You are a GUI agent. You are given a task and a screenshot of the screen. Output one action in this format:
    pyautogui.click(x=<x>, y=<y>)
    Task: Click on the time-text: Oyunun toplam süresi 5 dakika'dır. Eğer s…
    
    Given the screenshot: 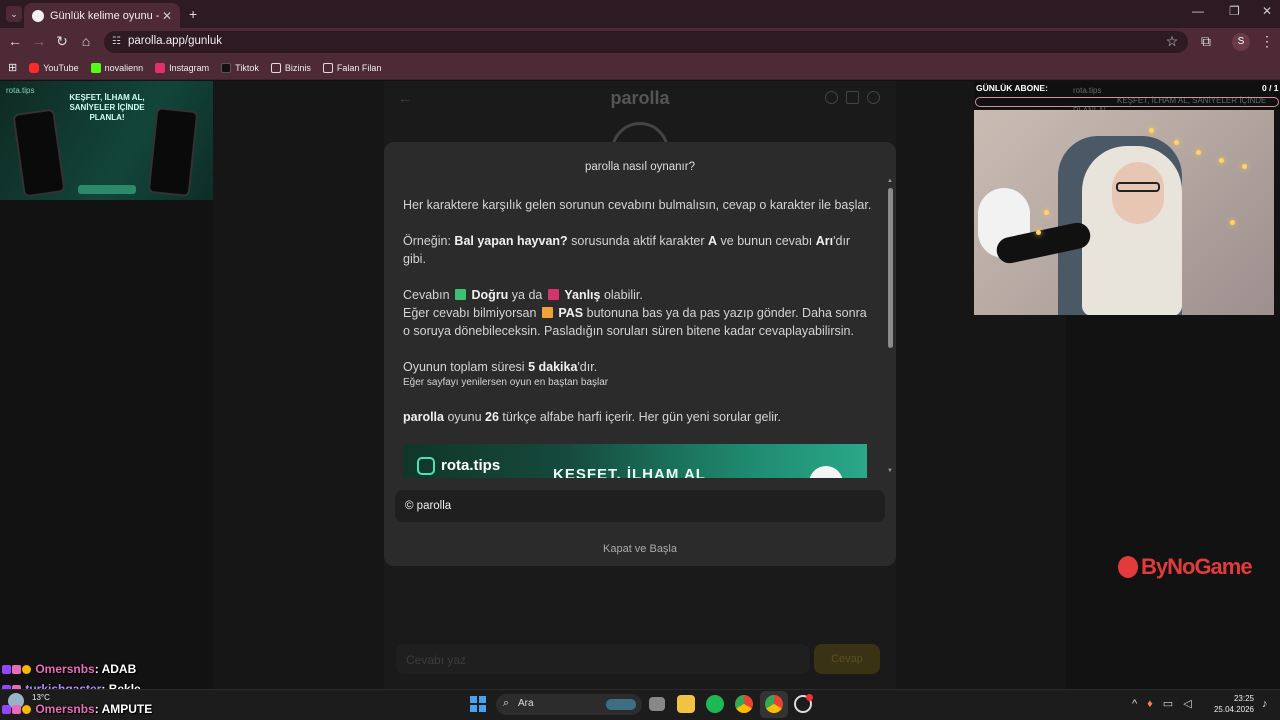 What is the action you would take?
    pyautogui.click(x=638, y=374)
    